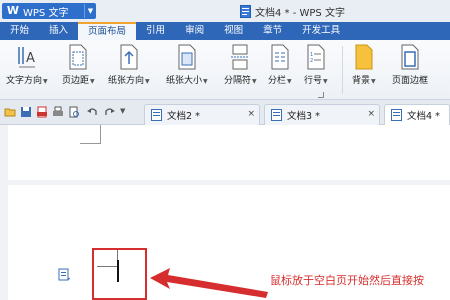 Image resolution: width=450 pixels, height=300 pixels. I want to click on app-menu-button: W WPS 文字 ▼, so click(49, 11).